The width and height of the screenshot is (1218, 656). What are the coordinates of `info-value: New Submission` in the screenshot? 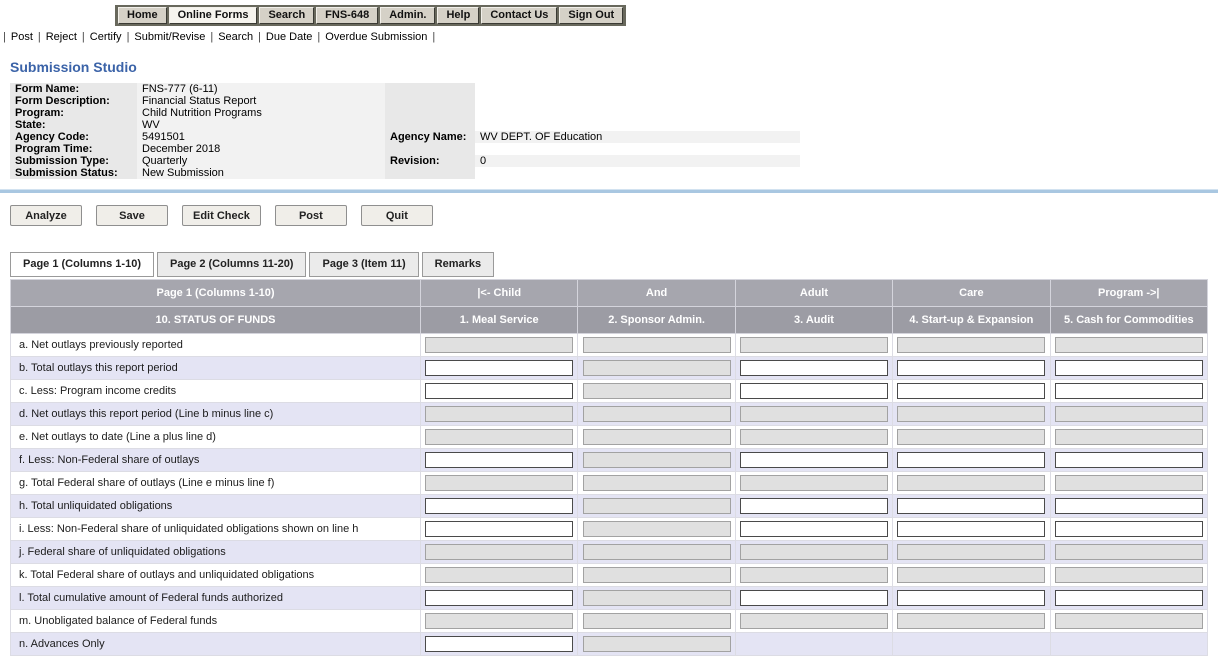 It's located at (261, 173).